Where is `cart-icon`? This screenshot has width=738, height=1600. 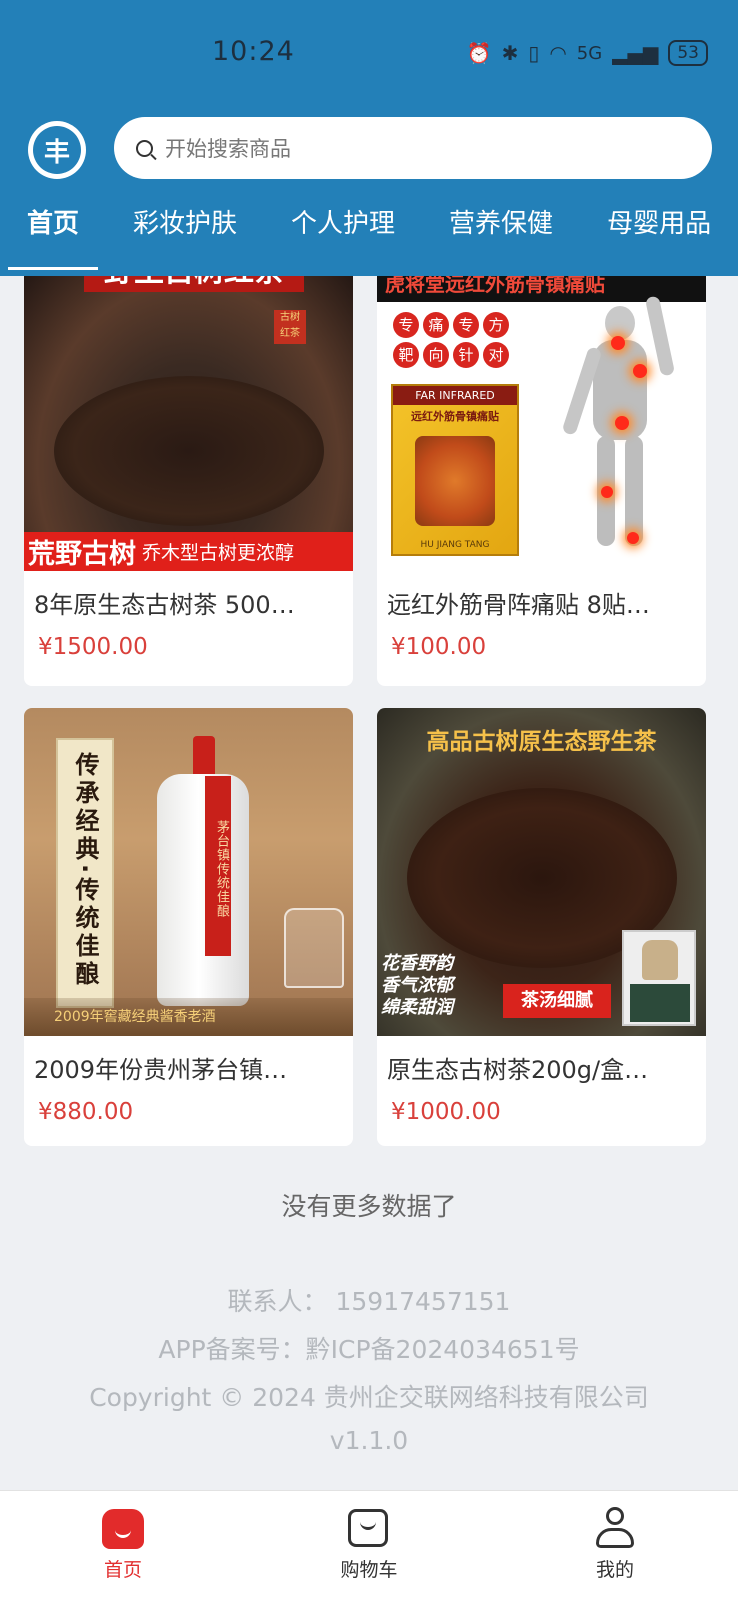 cart-icon is located at coordinates (369, 1528).